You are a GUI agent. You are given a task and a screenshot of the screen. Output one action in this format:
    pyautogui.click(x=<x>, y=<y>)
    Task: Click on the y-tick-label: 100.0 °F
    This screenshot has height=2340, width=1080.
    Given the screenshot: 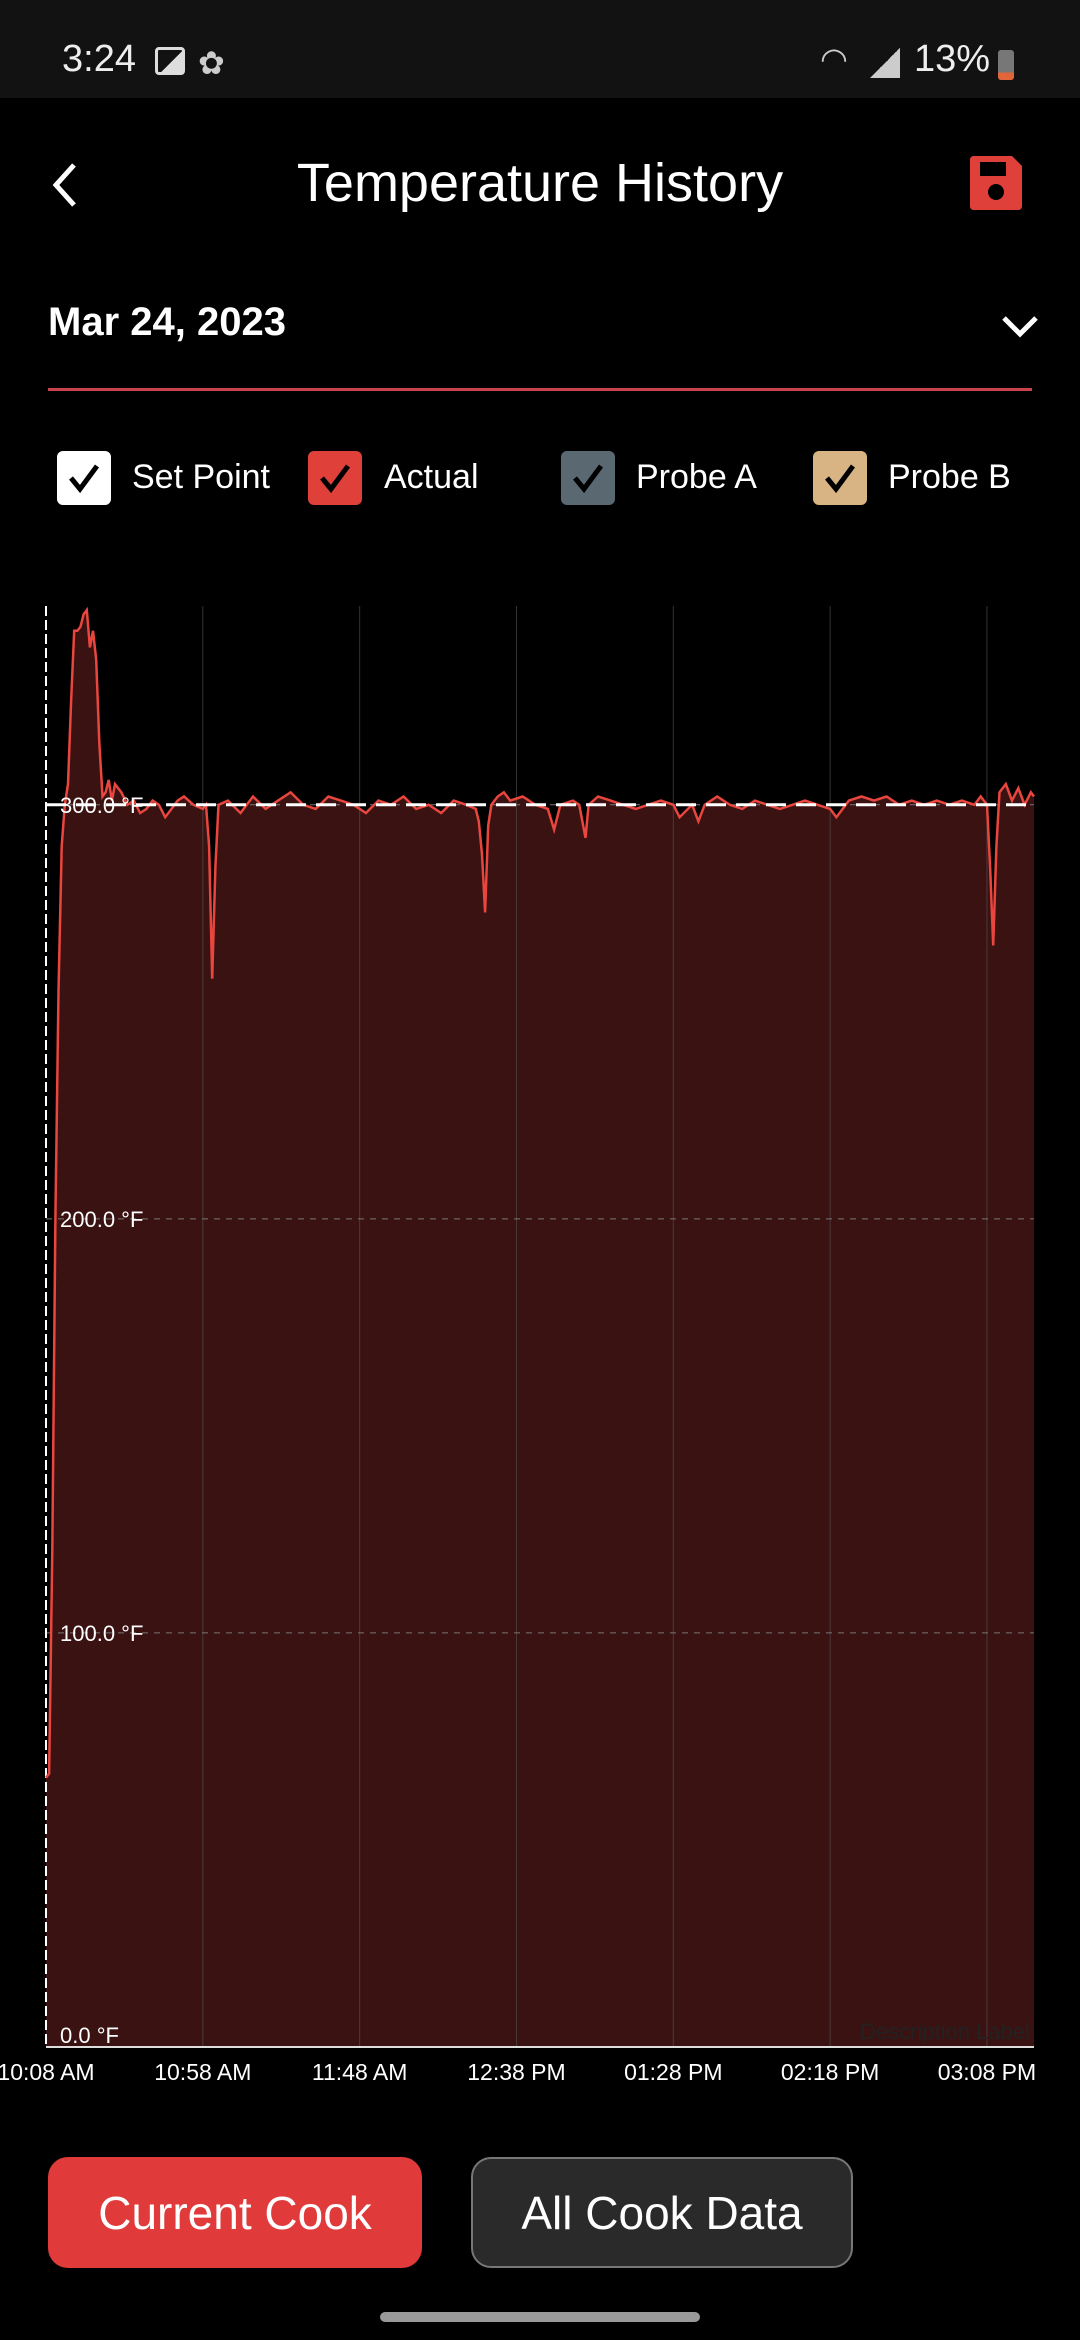 What is the action you would take?
    pyautogui.click(x=101, y=1633)
    